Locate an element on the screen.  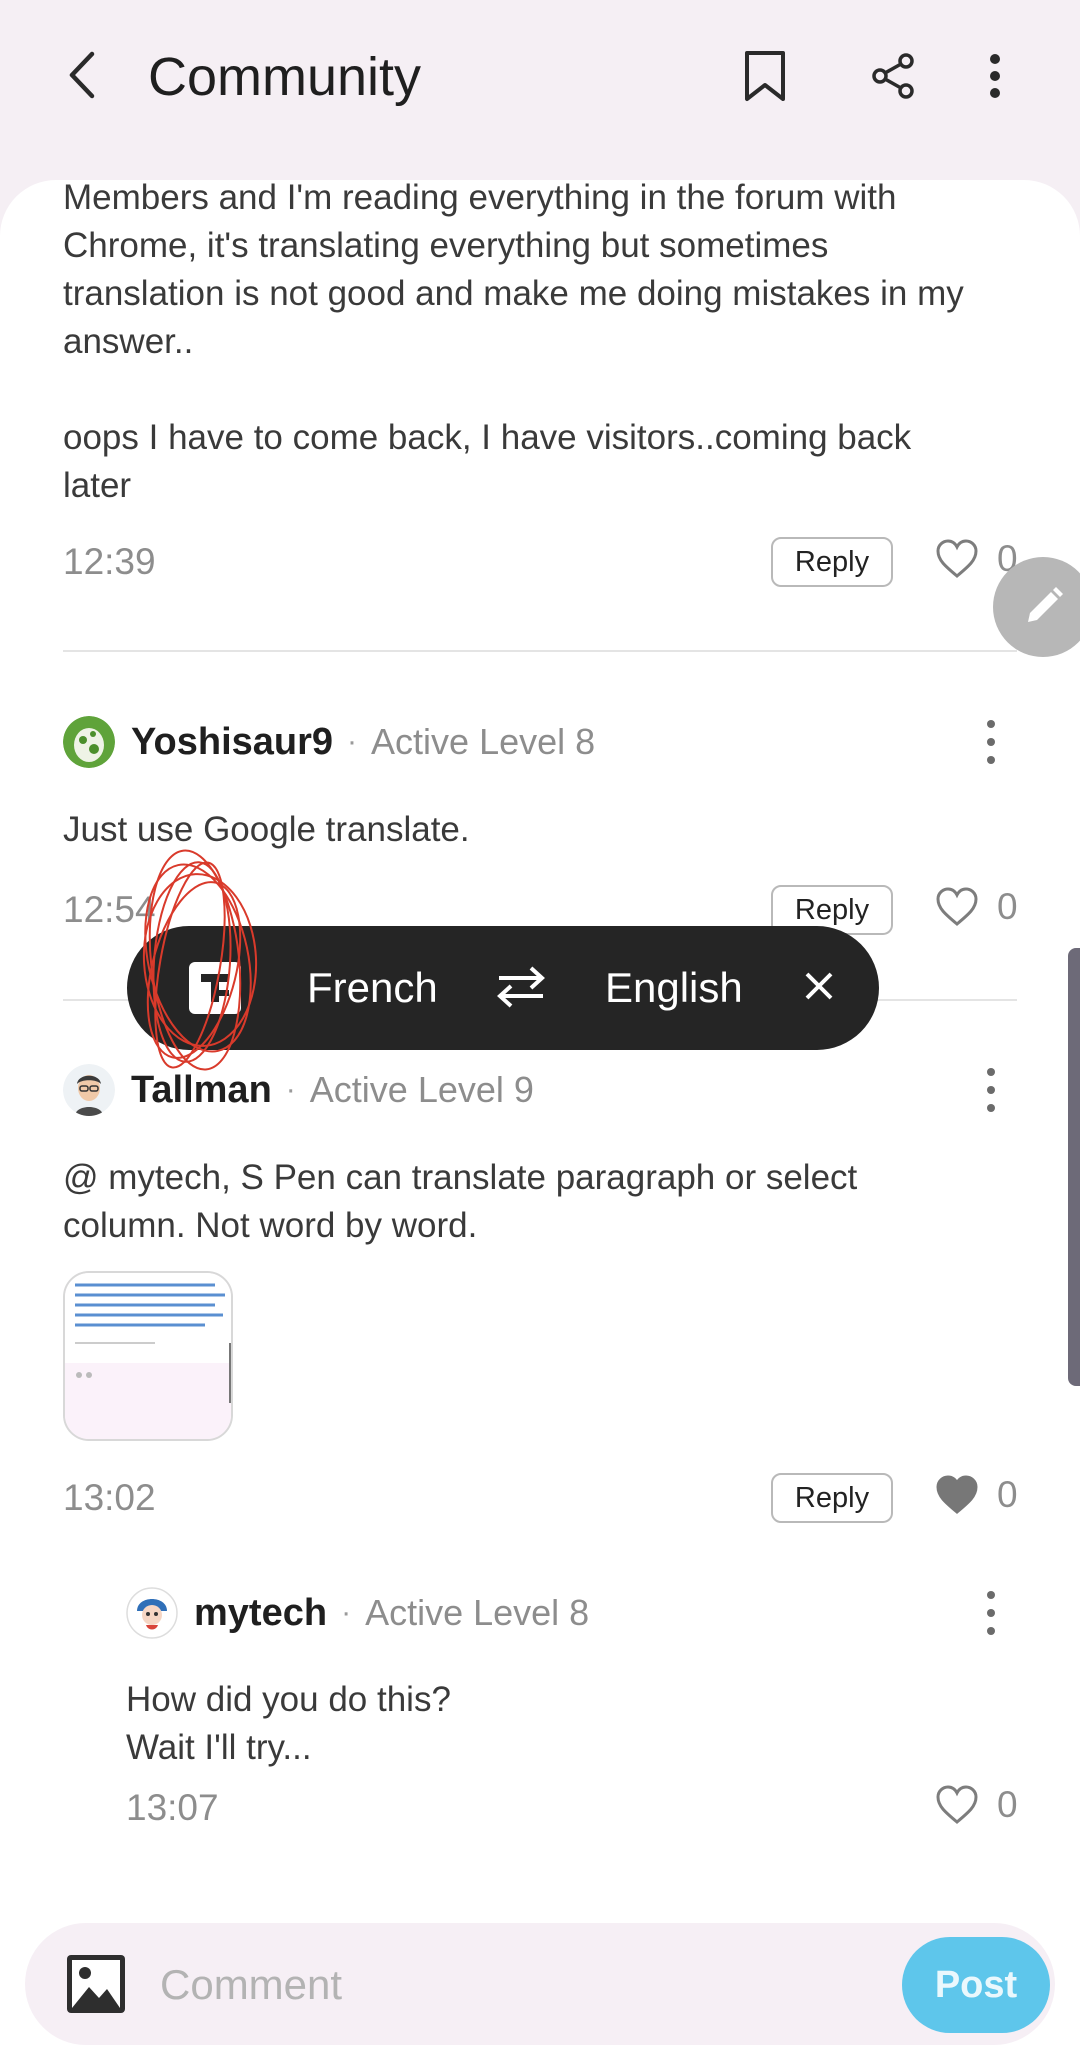
bookmark-button is located at coordinates (765, 76).